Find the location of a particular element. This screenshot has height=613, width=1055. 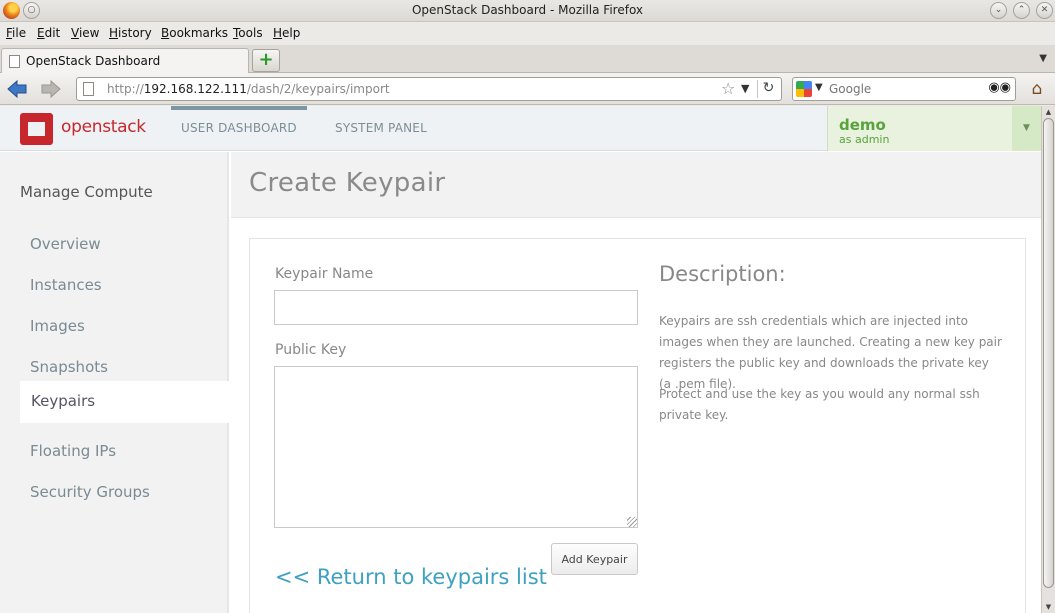

keypair-name-input is located at coordinates (456, 307).